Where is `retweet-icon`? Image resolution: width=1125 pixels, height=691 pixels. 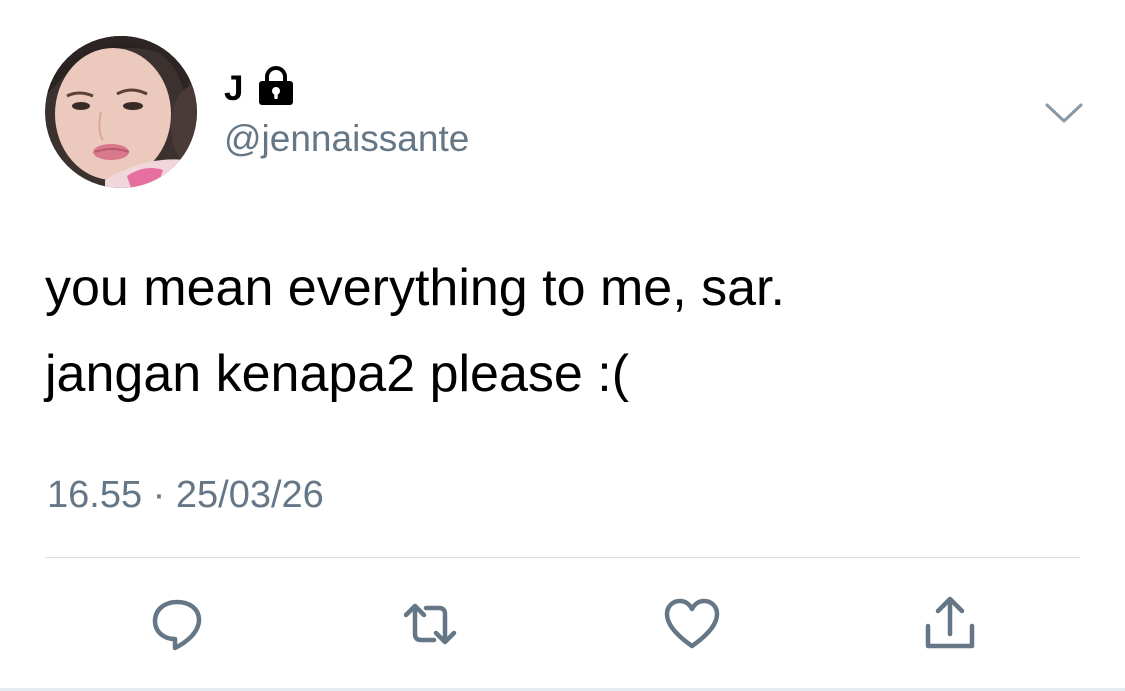 retweet-icon is located at coordinates (430, 624).